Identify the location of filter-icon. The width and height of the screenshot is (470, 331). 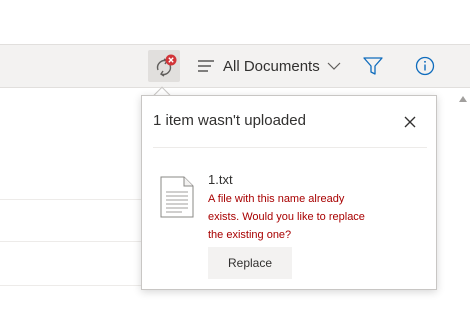
(373, 66).